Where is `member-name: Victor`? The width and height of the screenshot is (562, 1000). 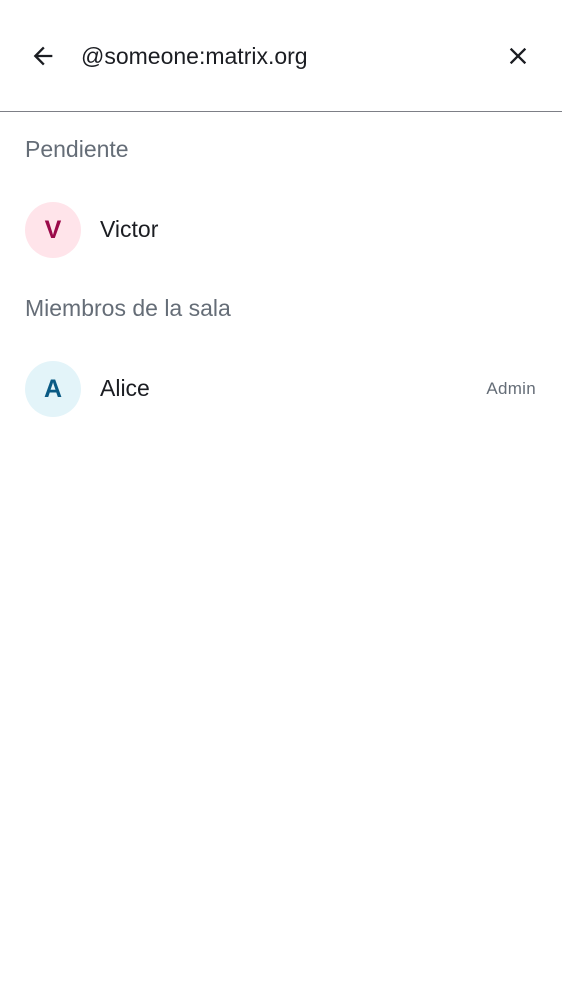 member-name: Victor is located at coordinates (129, 229).